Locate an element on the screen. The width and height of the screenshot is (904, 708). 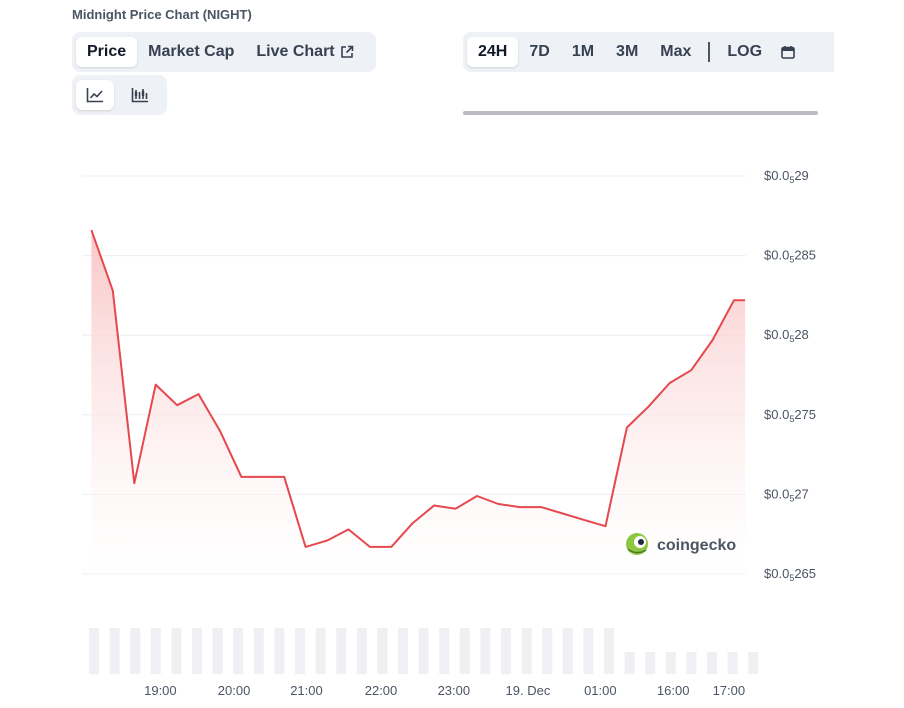
x-tick-label: 01:00 is located at coordinates (600, 690).